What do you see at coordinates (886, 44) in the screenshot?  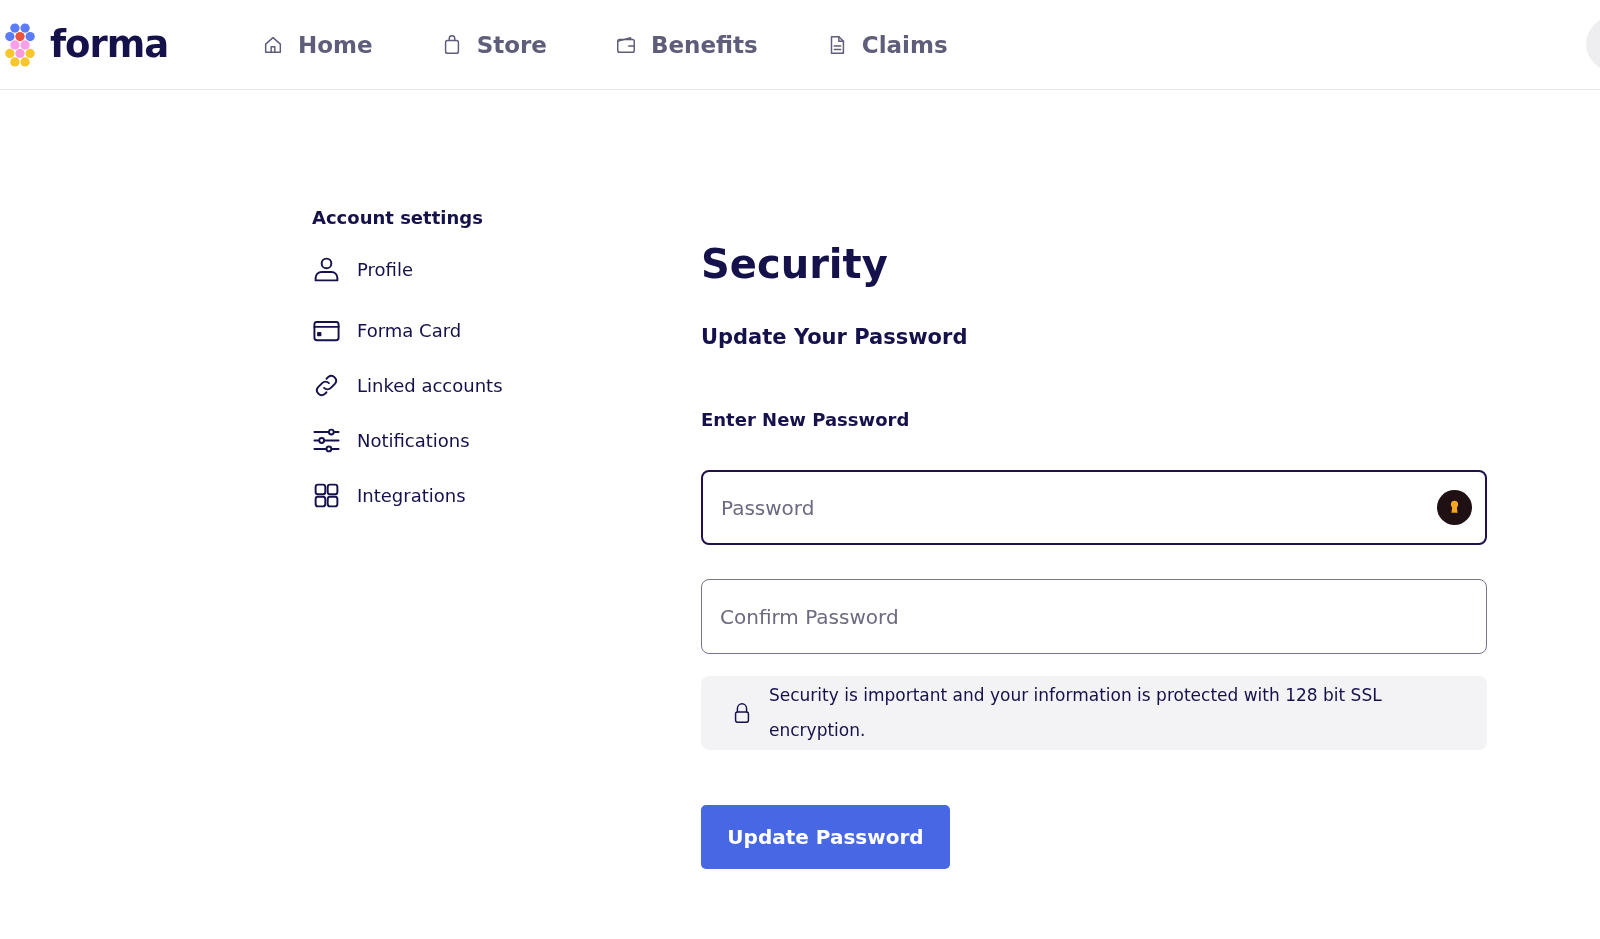 I see `nav-link: Claims` at bounding box center [886, 44].